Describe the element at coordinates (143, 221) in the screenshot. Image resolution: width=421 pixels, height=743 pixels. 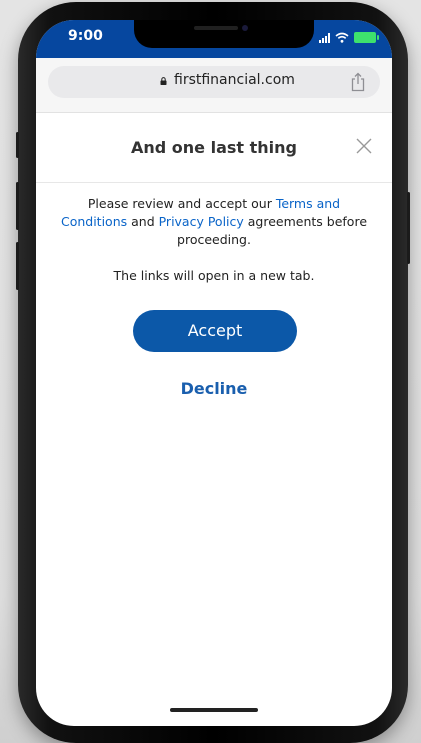
I see `message-and: and` at that location.